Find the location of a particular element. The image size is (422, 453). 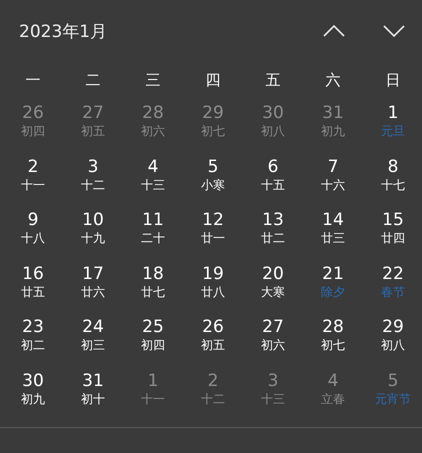

month-title: 2023年1月 is located at coordinates (63, 31).